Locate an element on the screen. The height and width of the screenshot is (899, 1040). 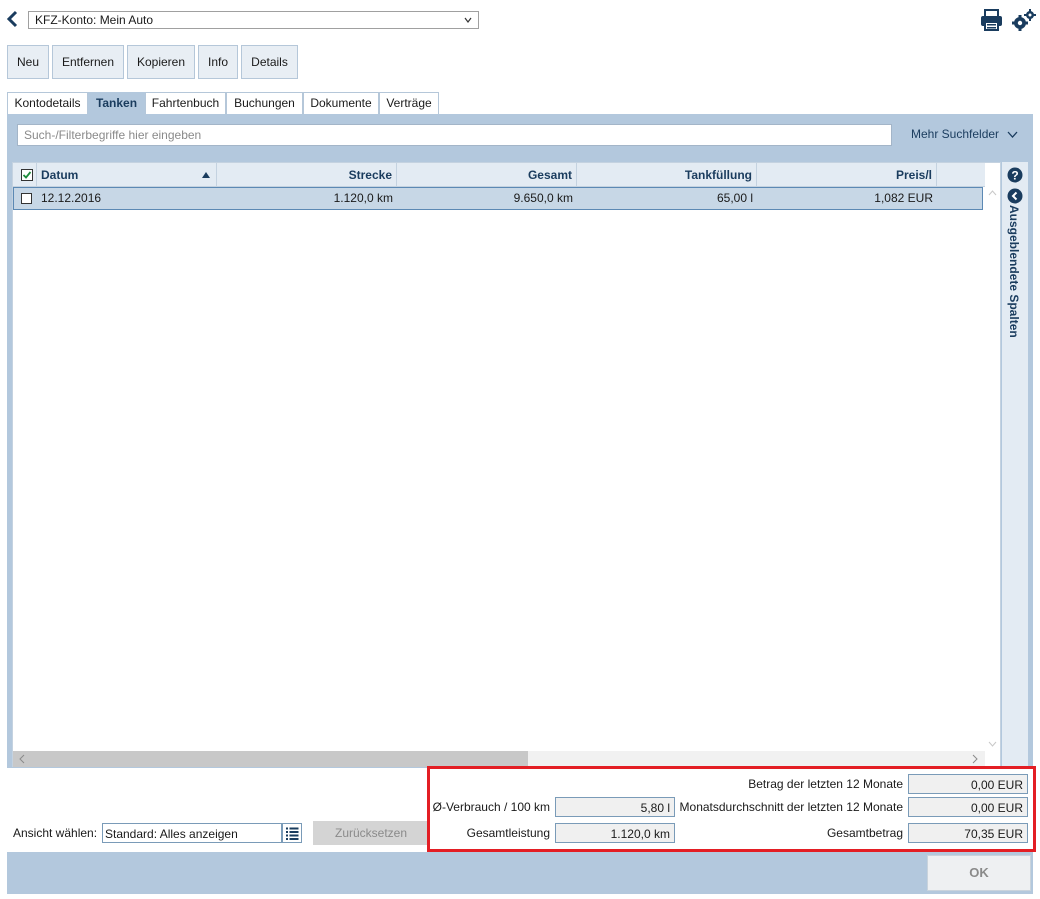
cell-preis: 1,082 EUR is located at coordinates (903, 198).